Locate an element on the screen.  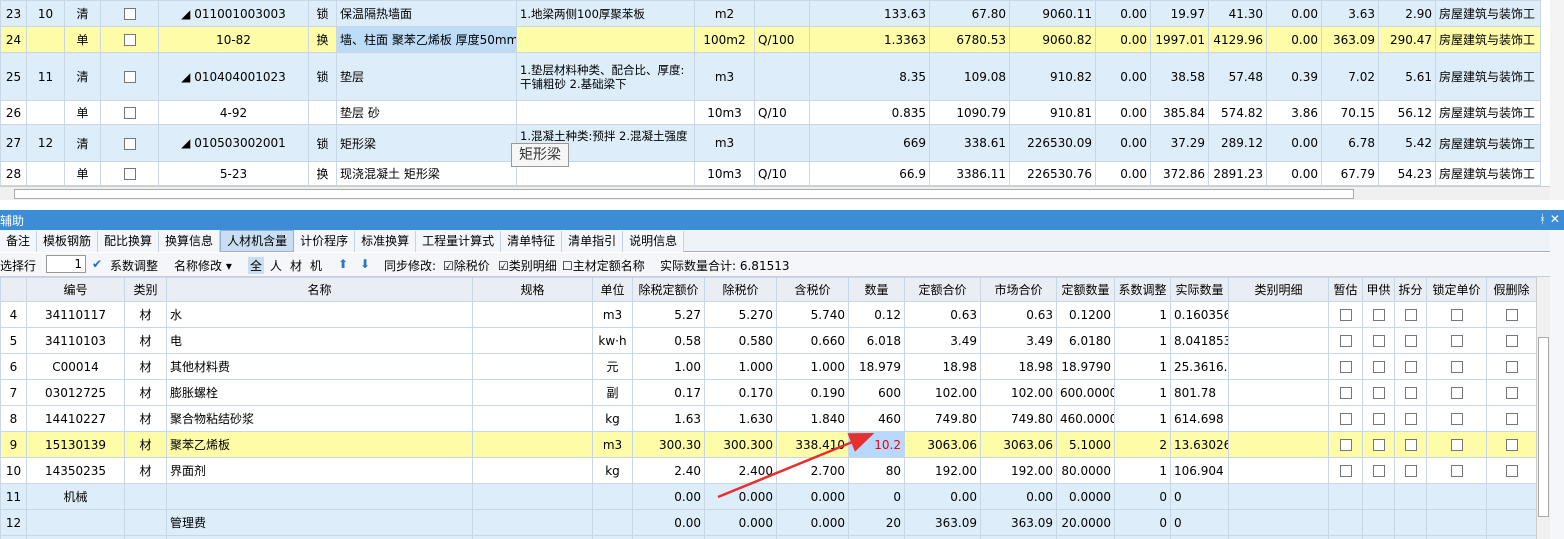
cell-aq: 106.904 is located at coordinates (1199, 470).